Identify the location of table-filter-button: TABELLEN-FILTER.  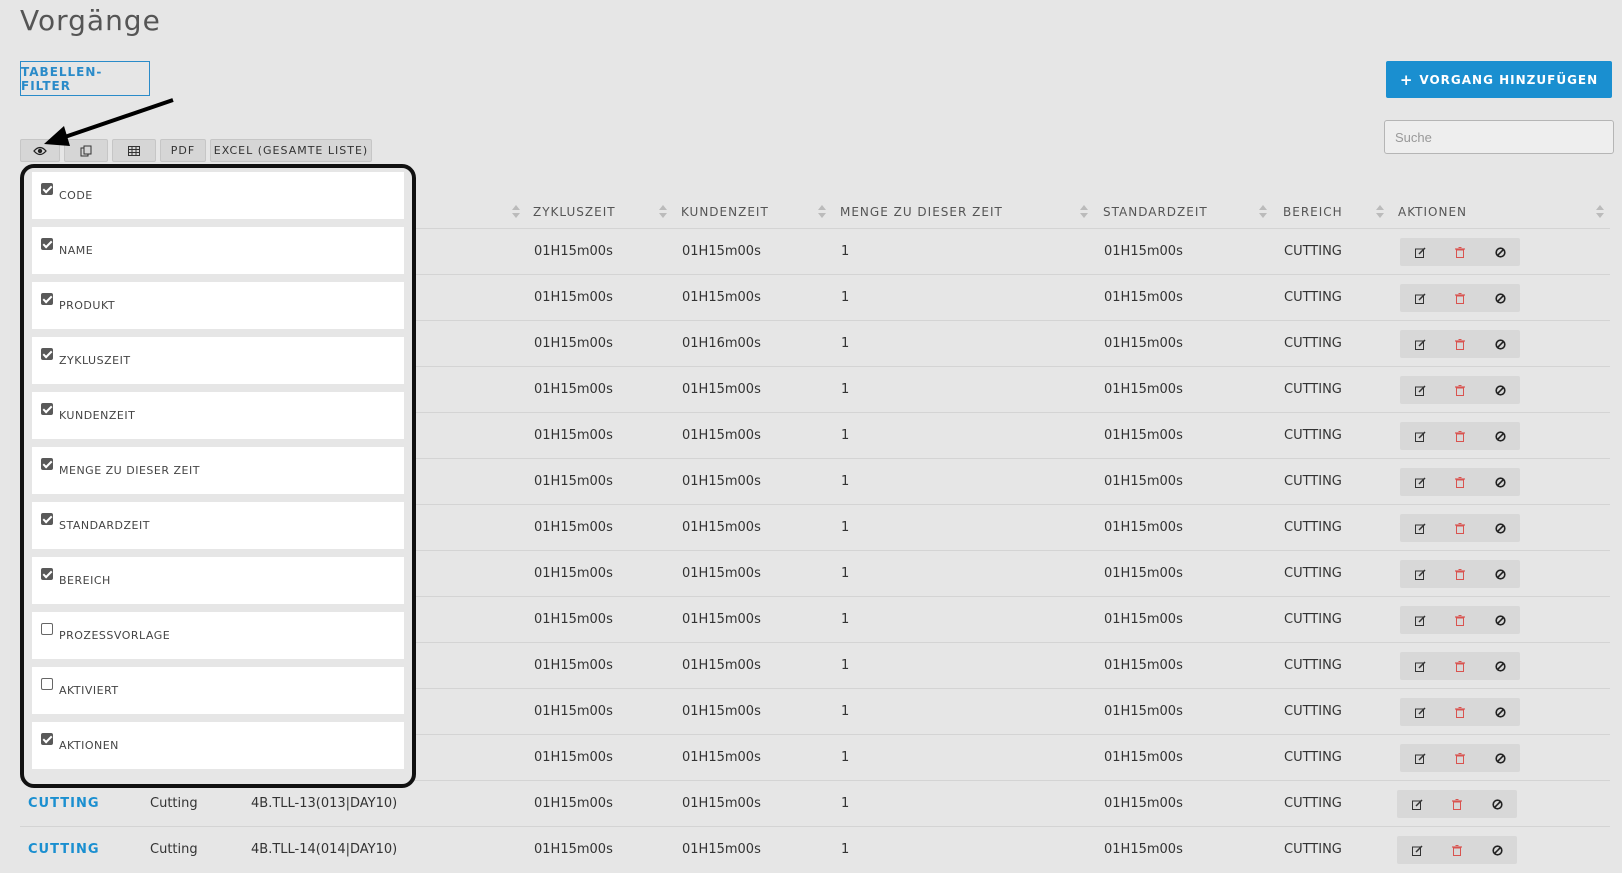
(85, 78).